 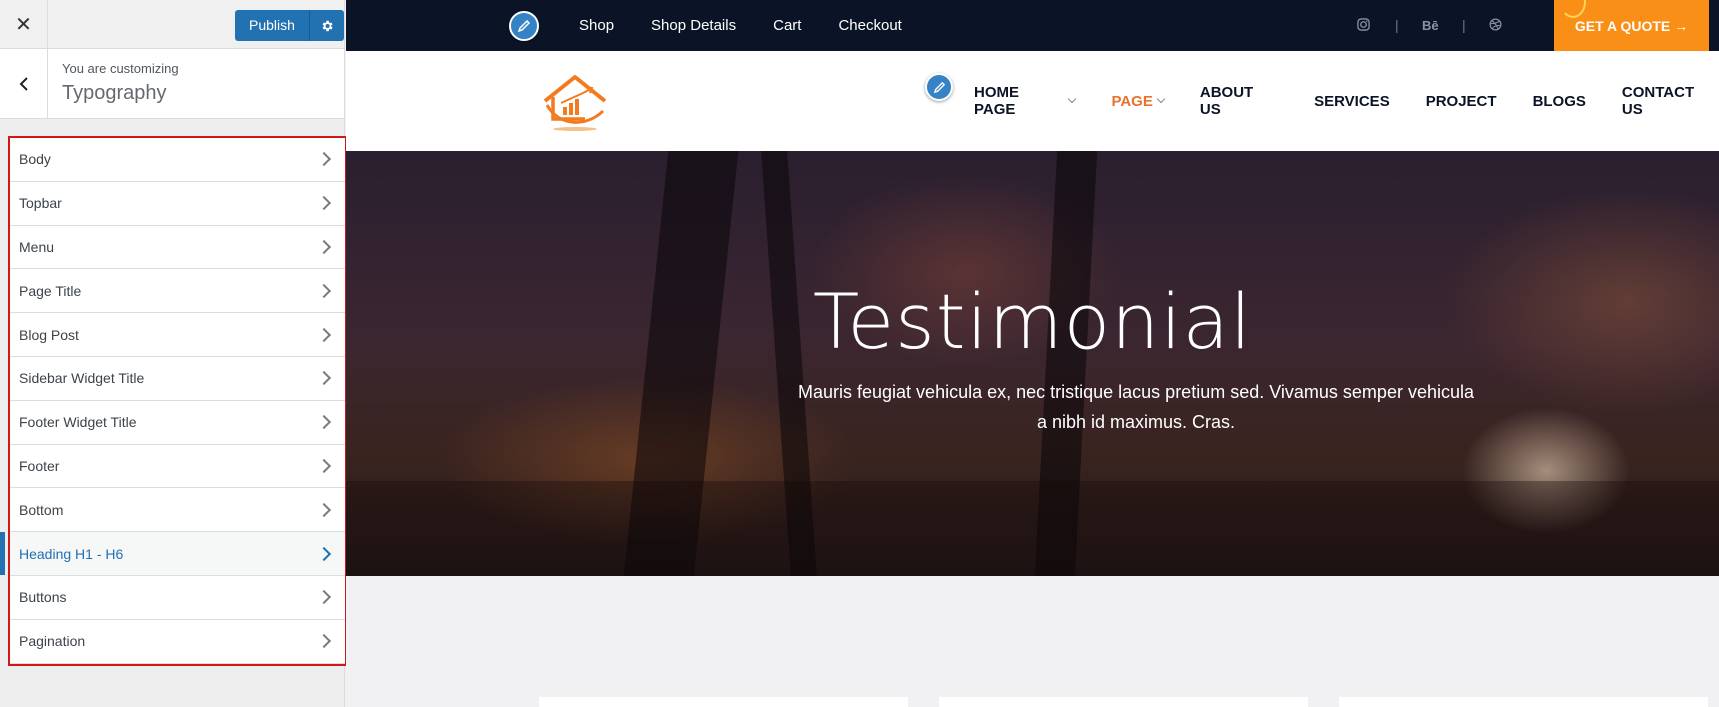 What do you see at coordinates (40, 203) in the screenshot?
I see `panel-item-label: Topbar` at bounding box center [40, 203].